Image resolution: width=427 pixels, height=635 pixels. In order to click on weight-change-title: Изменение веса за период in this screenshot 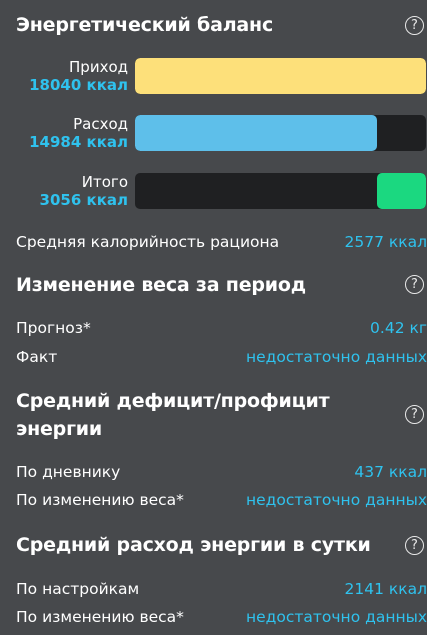, I will do `click(161, 285)`.